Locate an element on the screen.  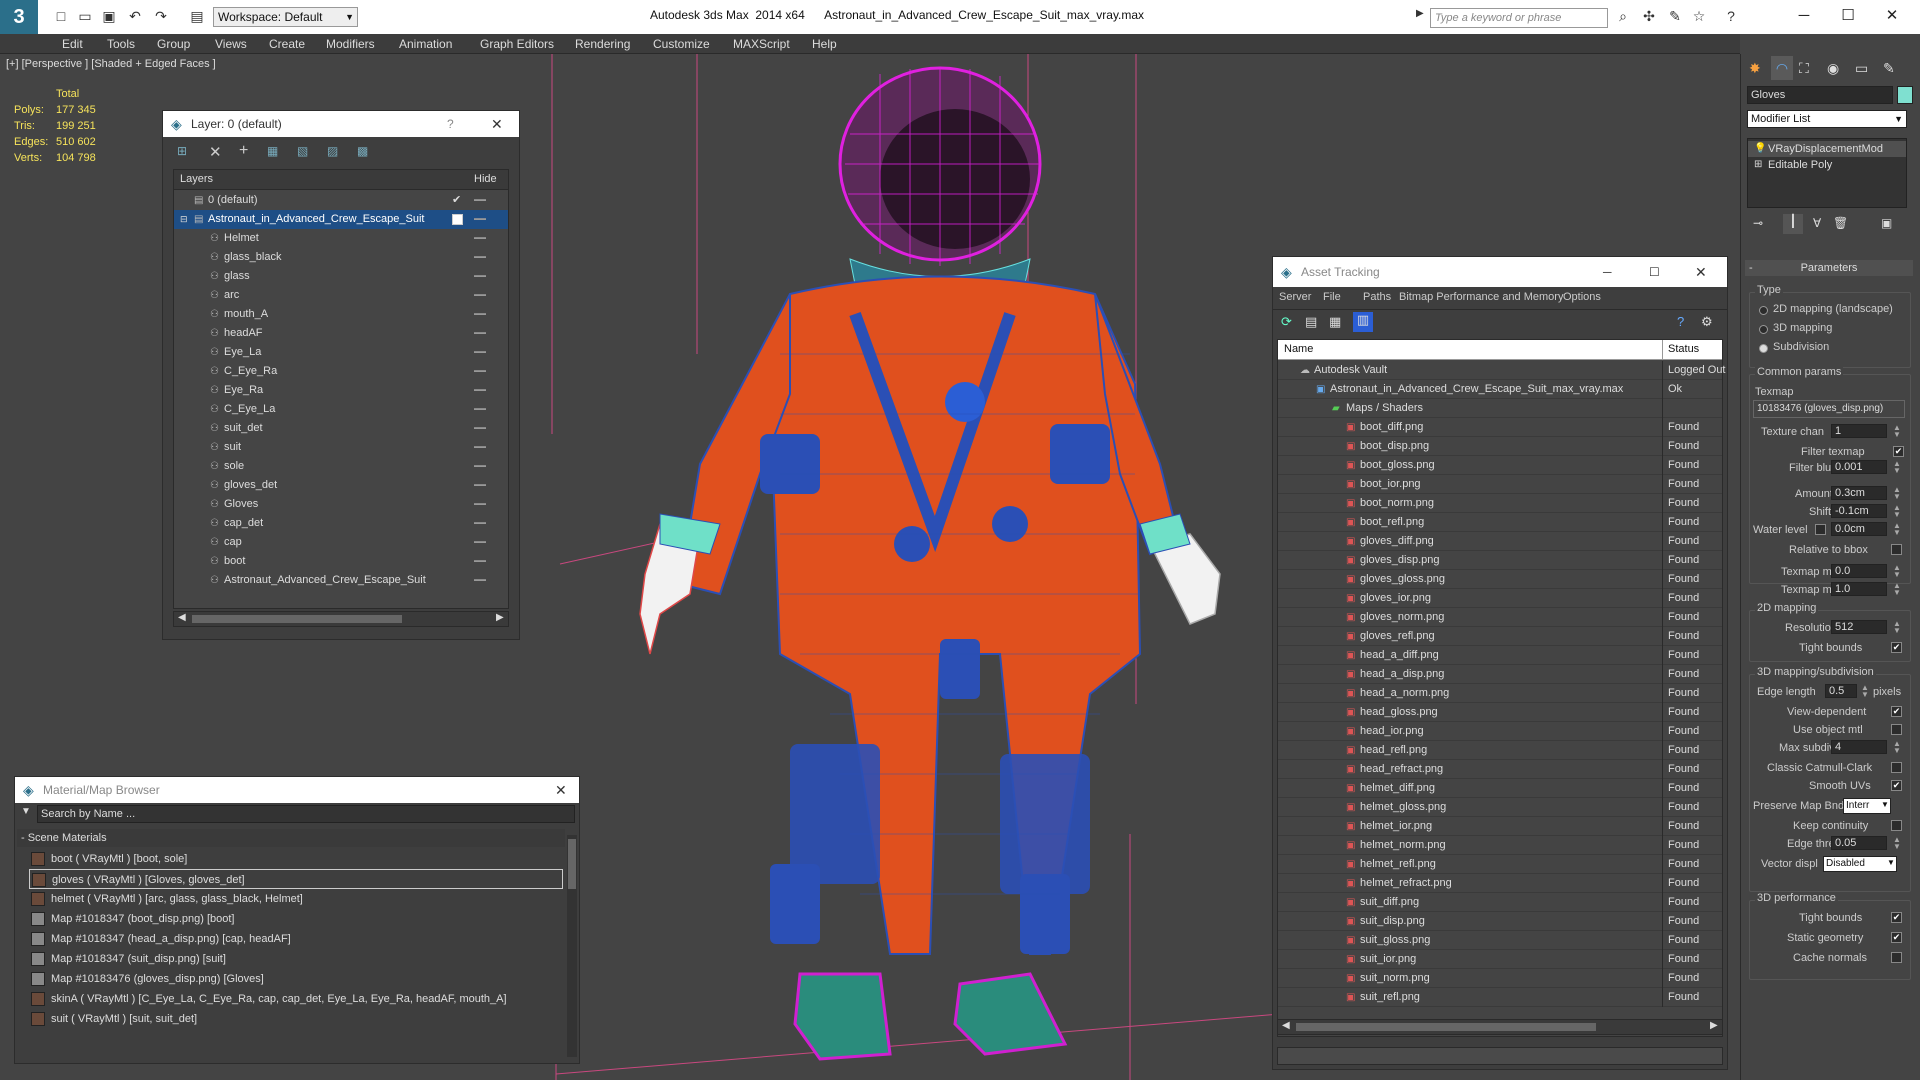
map-file-row: ▣ helmet_norm.png Found is located at coordinates (1500, 845).